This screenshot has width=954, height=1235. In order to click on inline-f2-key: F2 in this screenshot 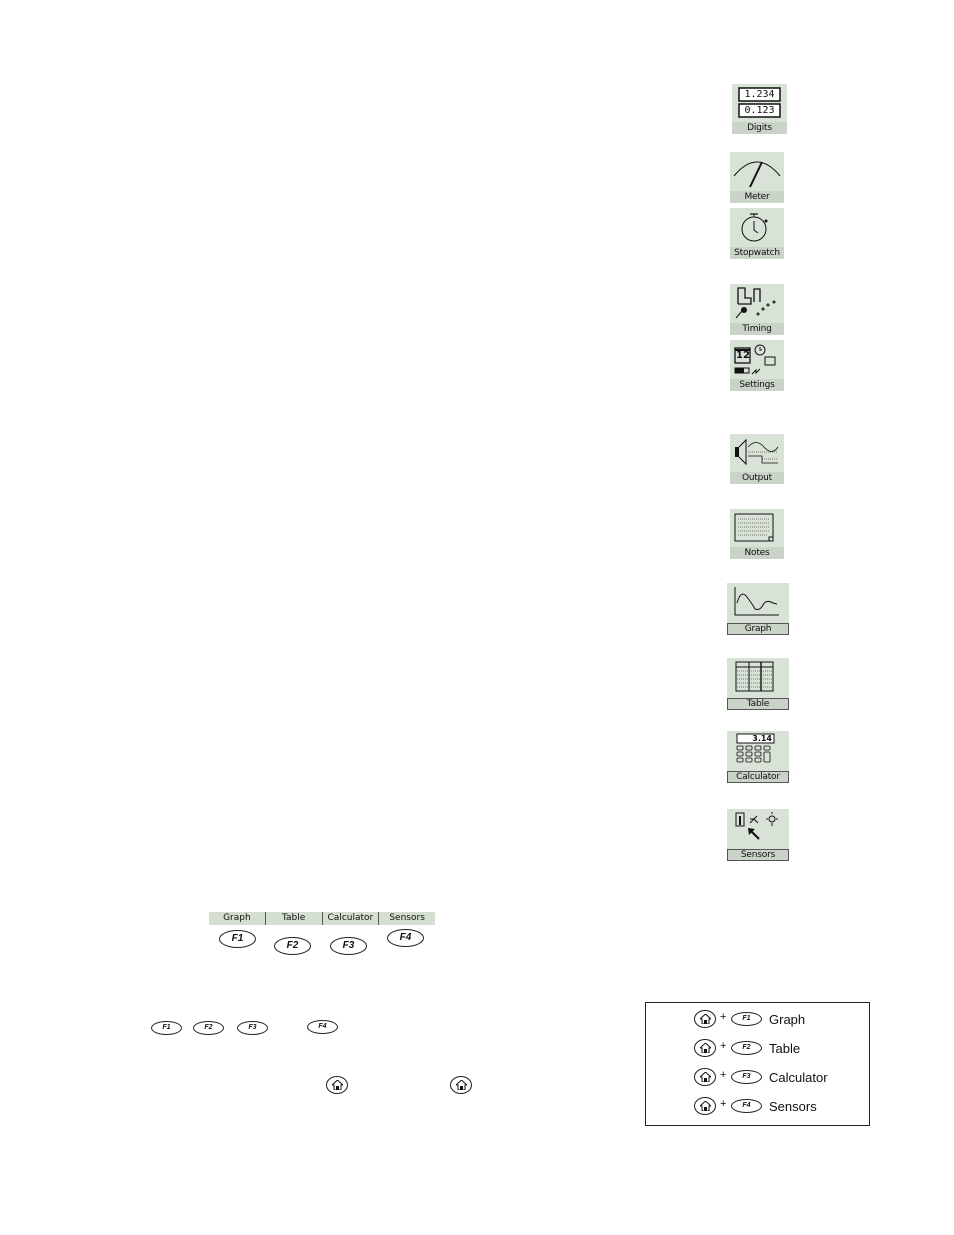, I will do `click(208, 1028)`.